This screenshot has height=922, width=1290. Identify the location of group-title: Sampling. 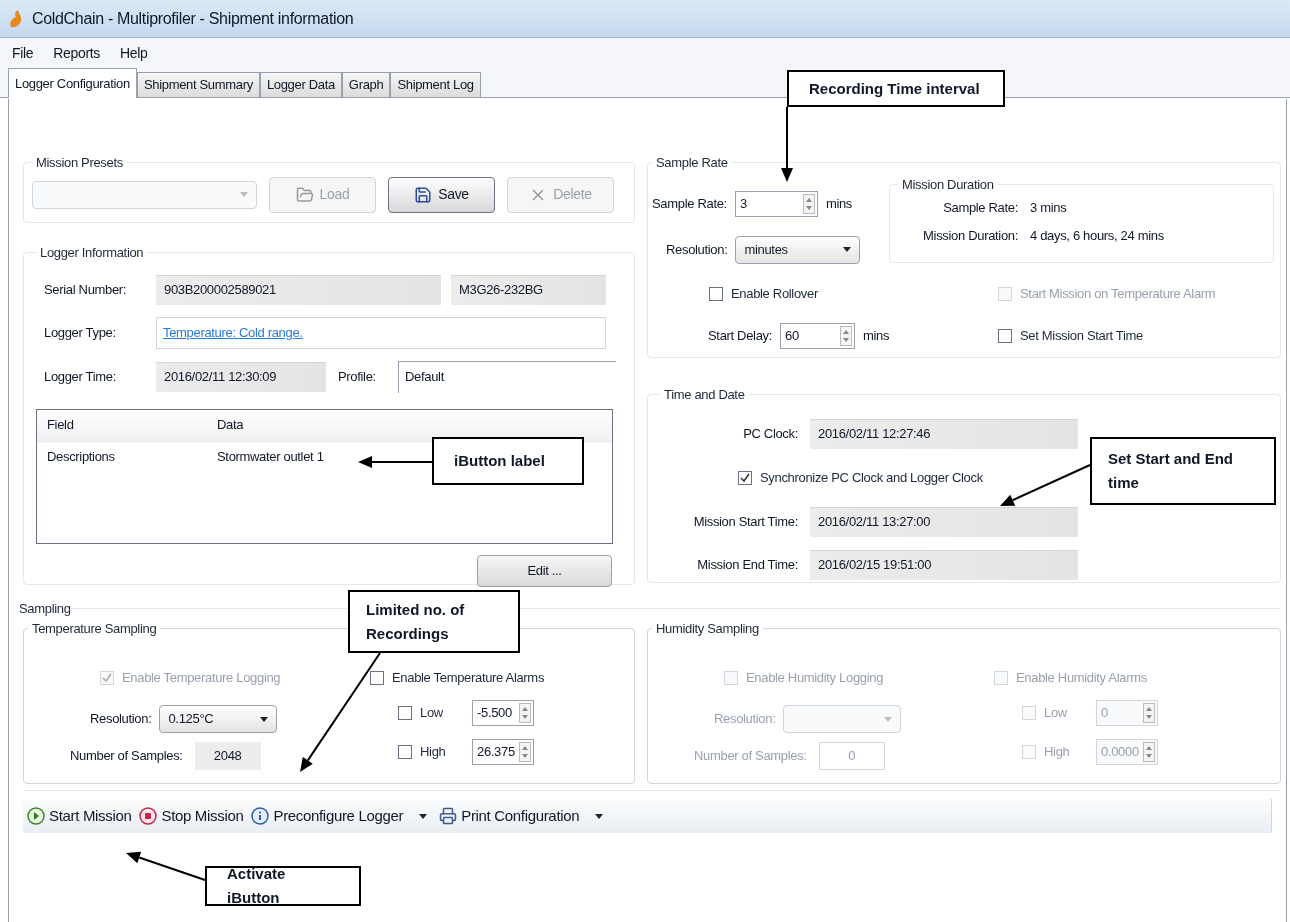
(45, 609).